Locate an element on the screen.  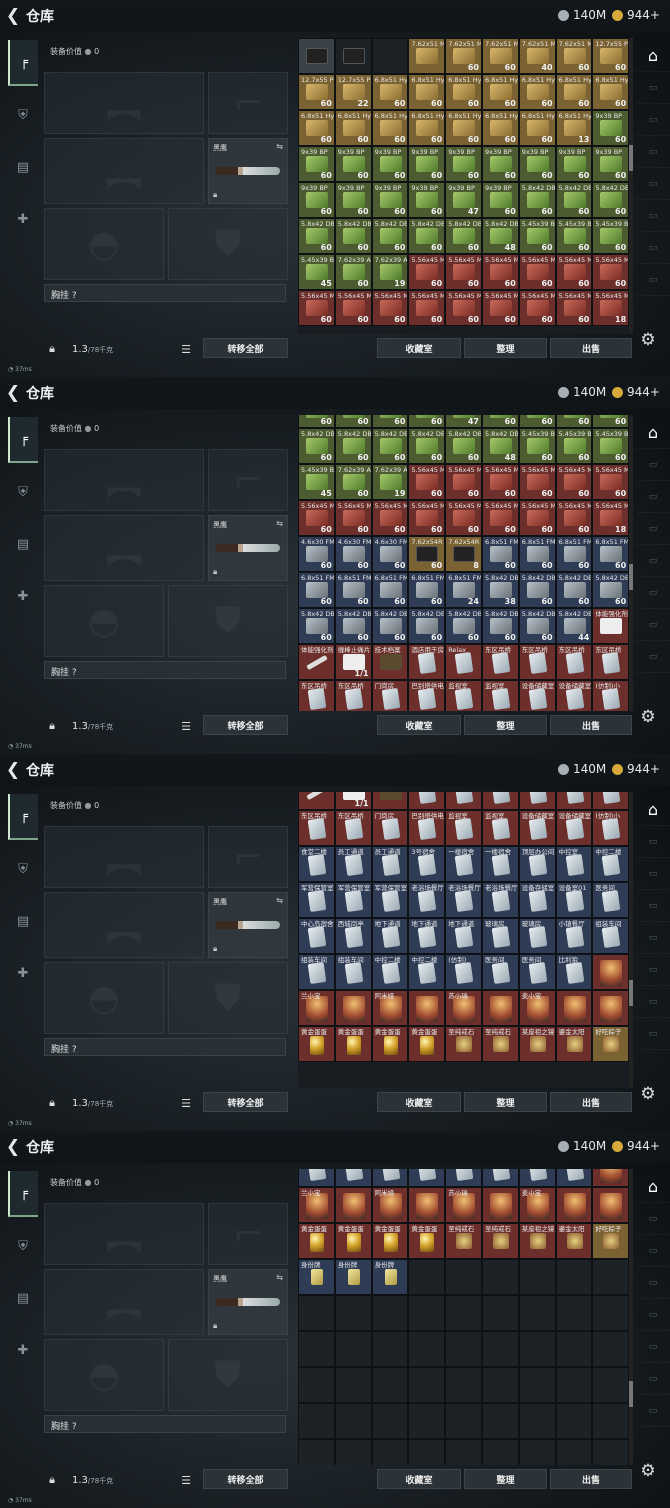
gold-currency: 944+ is located at coordinates (636, 1146).